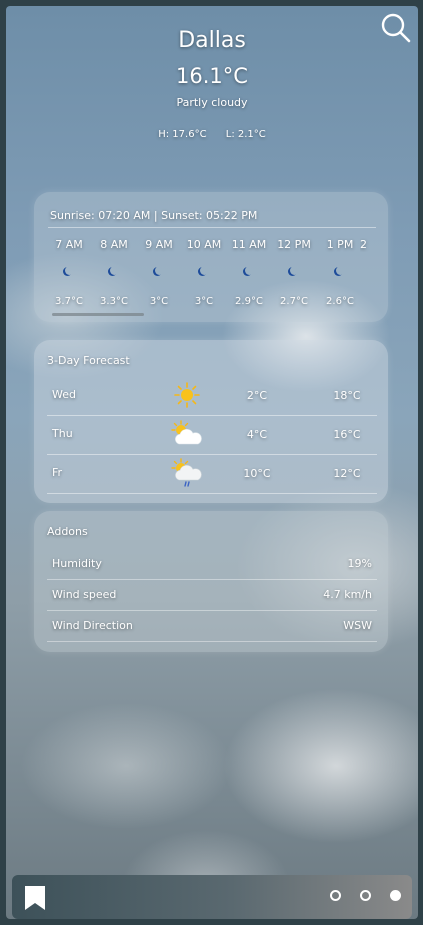 This screenshot has width=423, height=925. Describe the element at coordinates (212, 564) in the screenshot. I see `addon-row-humidity: Humidity 19%` at that location.